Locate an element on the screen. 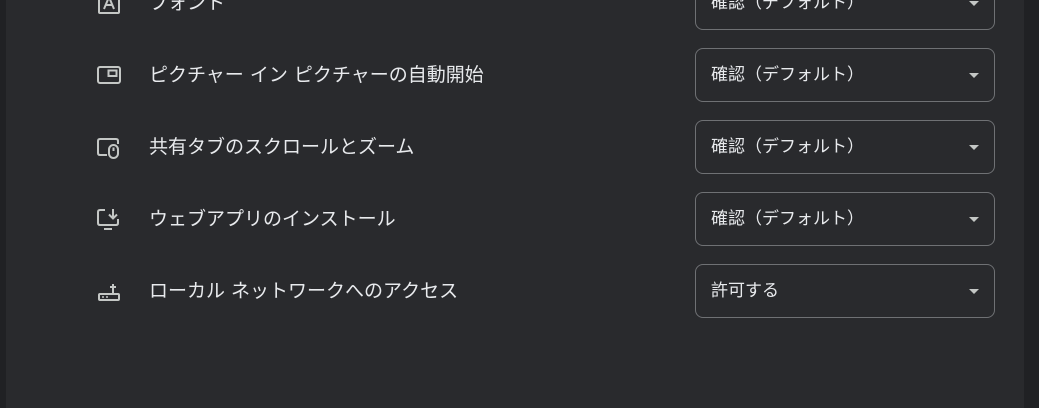 The width and height of the screenshot is (1039, 408). setting-label: ウェブアプリのインストール is located at coordinates (272, 219).